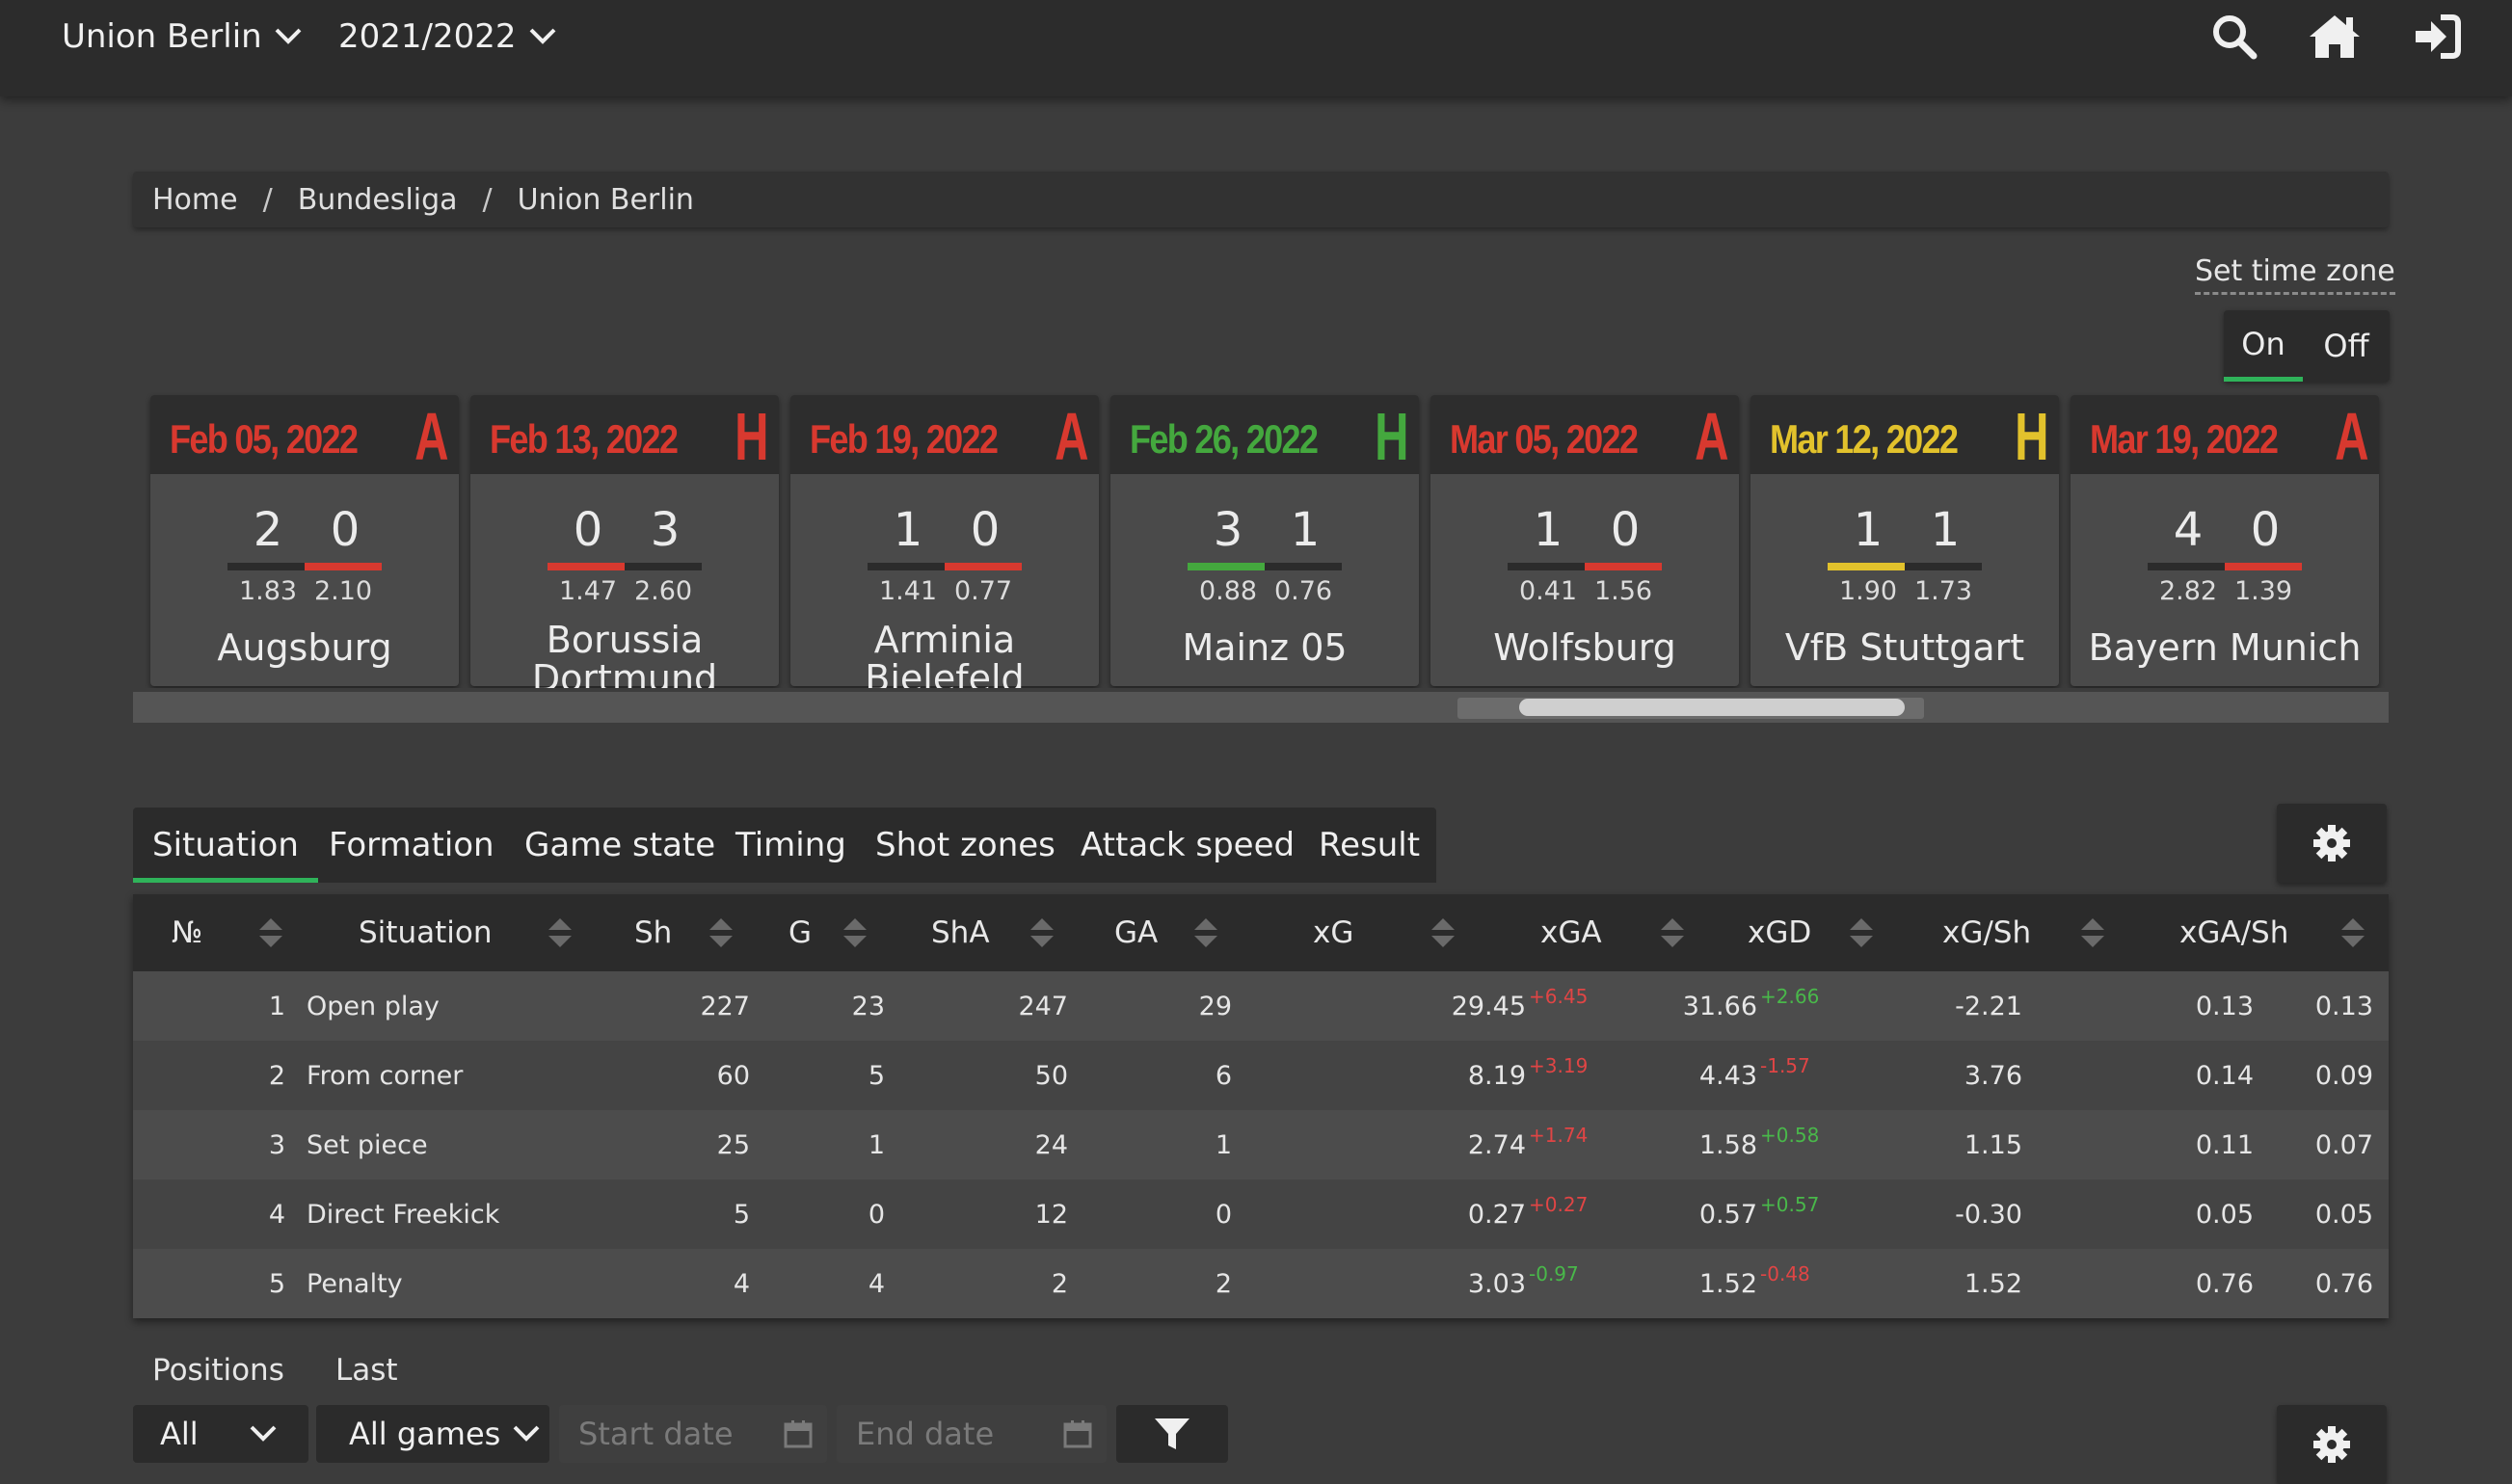  Describe the element at coordinates (1712, 707) in the screenshot. I see `scrollbar-thumb` at that location.